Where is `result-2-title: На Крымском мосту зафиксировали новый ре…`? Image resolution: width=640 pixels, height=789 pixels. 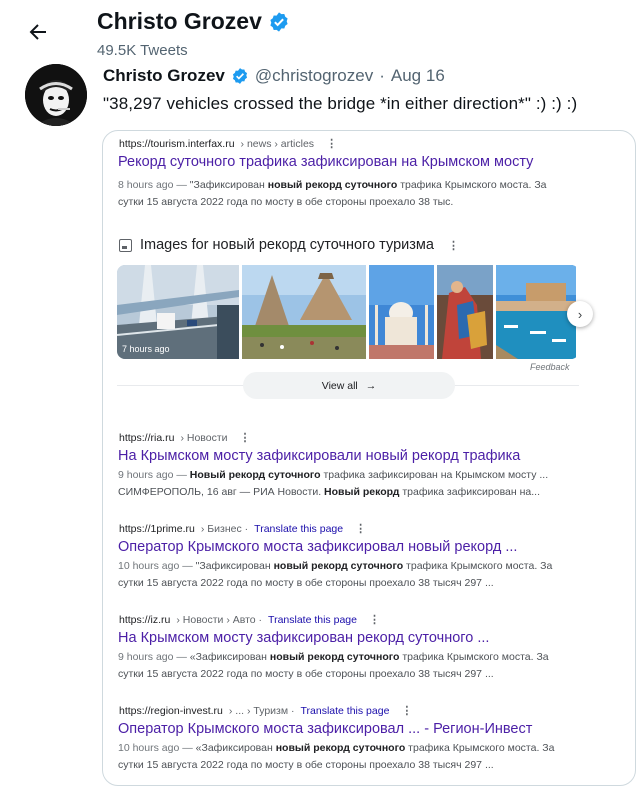 result-2-title: На Крымском мосту зафиксировали новый ре… is located at coordinates (319, 456).